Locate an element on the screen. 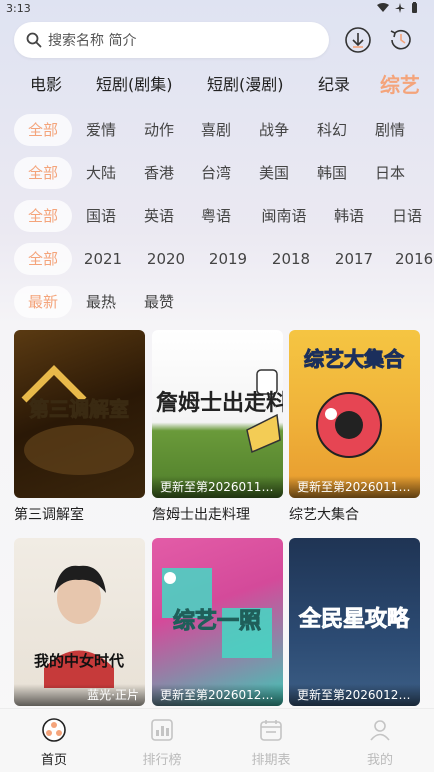 Image resolution: width=434 pixels, height=772 pixels. poster-title-art: 詹姆士出走料理 is located at coordinates (219, 403).